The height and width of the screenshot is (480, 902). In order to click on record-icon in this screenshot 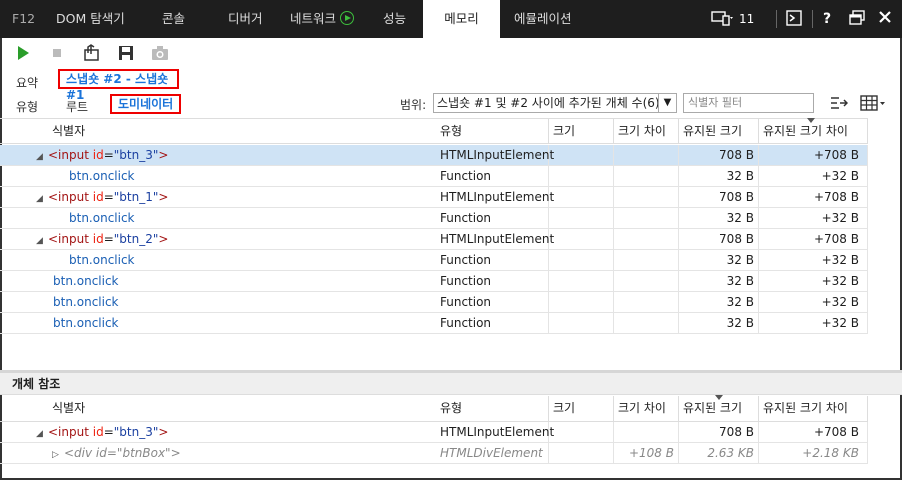, I will do `click(347, 18)`.